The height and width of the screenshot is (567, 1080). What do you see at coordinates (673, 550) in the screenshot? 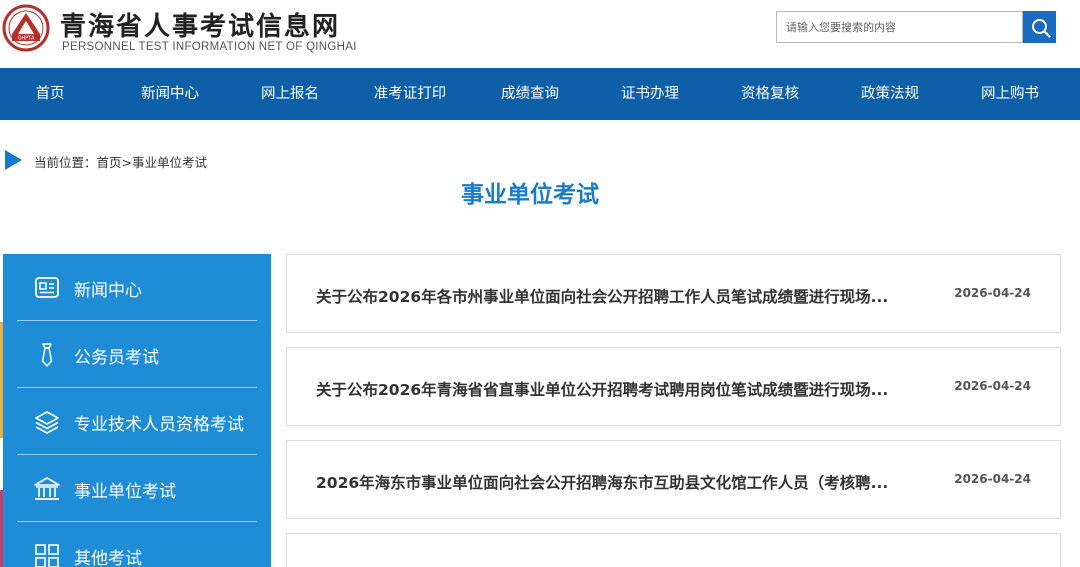
I see `news-item` at bounding box center [673, 550].